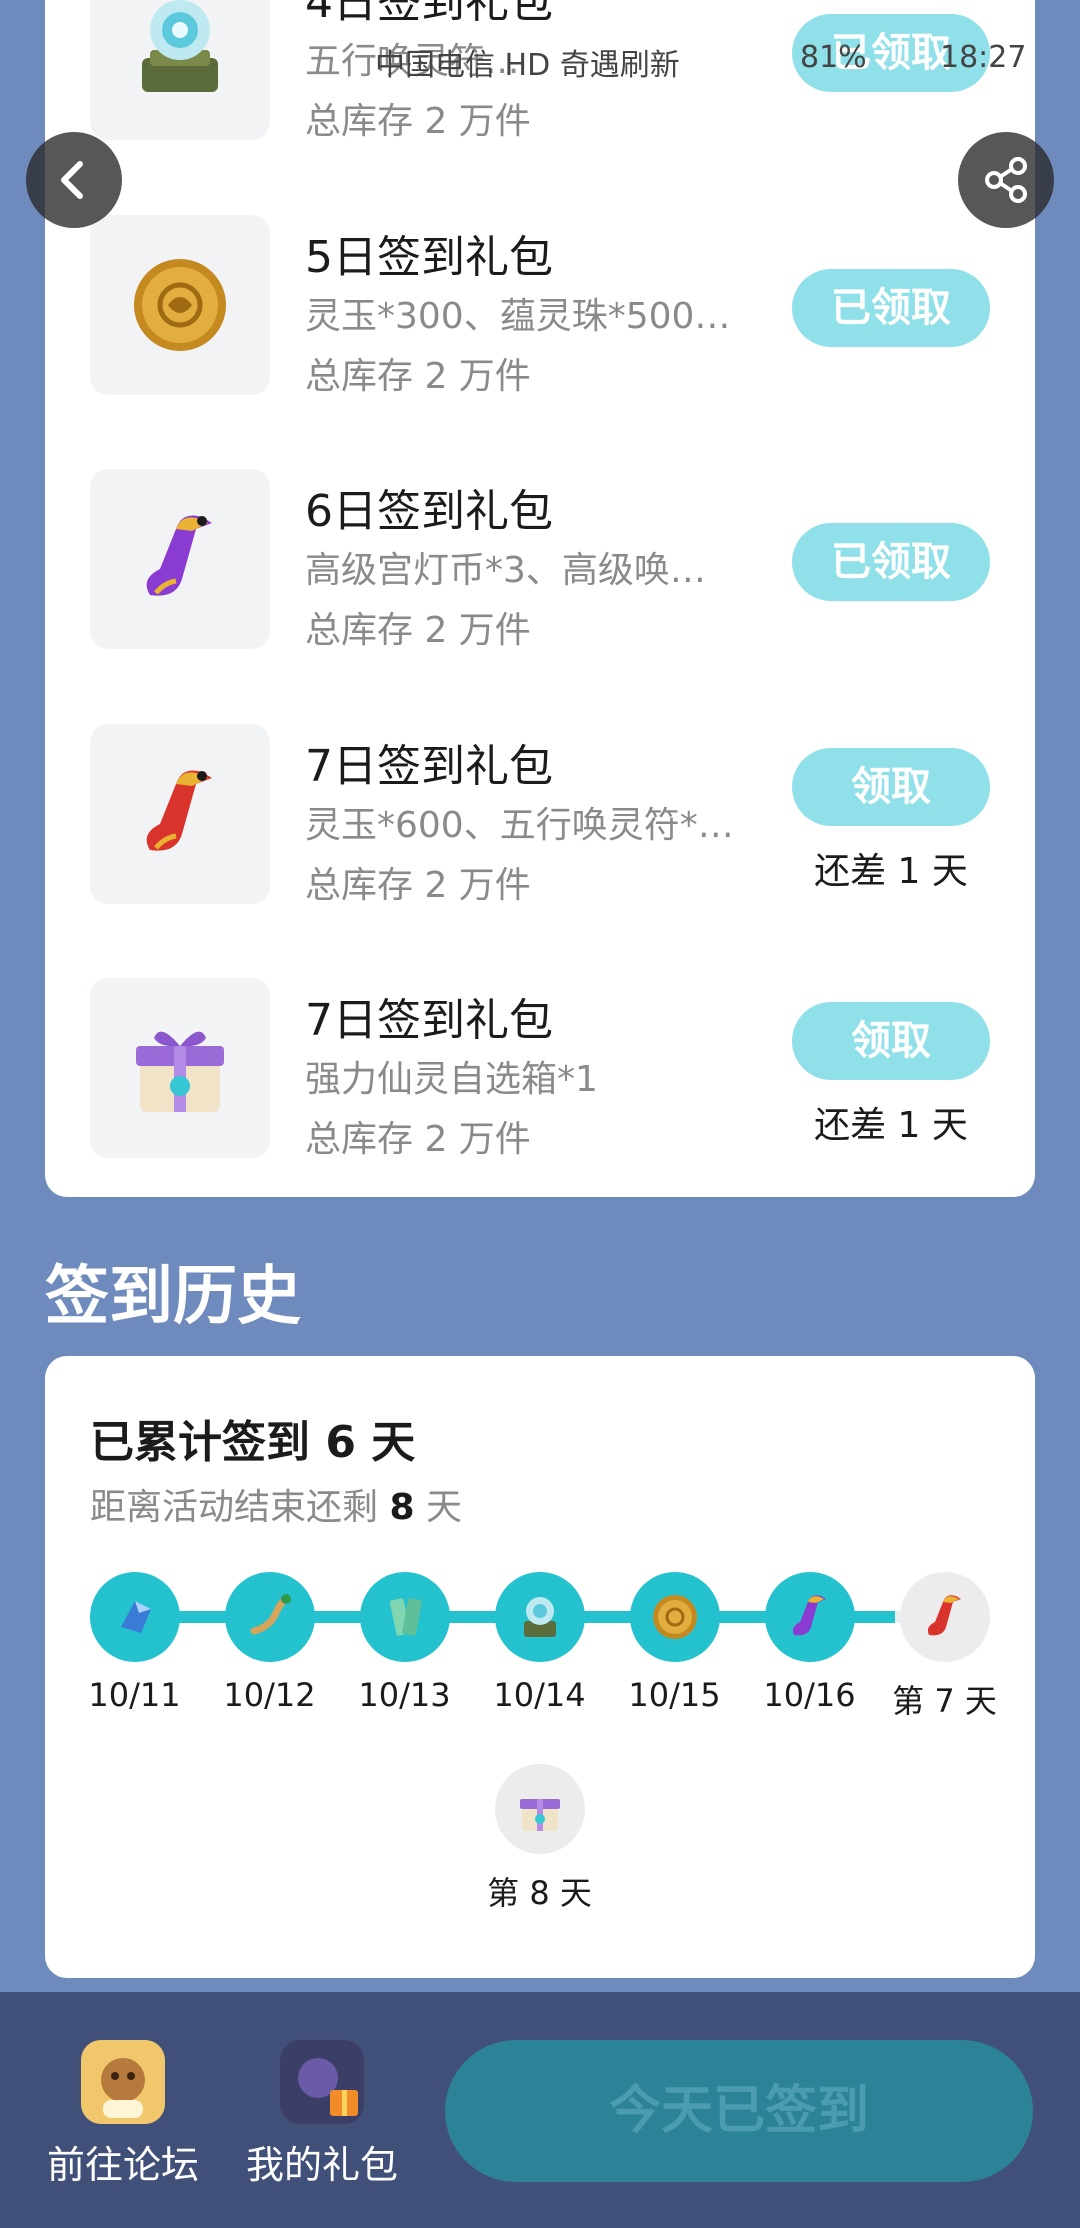  I want to click on activity-remaining: 距离活动结束还剩 8 天, so click(276, 1504).